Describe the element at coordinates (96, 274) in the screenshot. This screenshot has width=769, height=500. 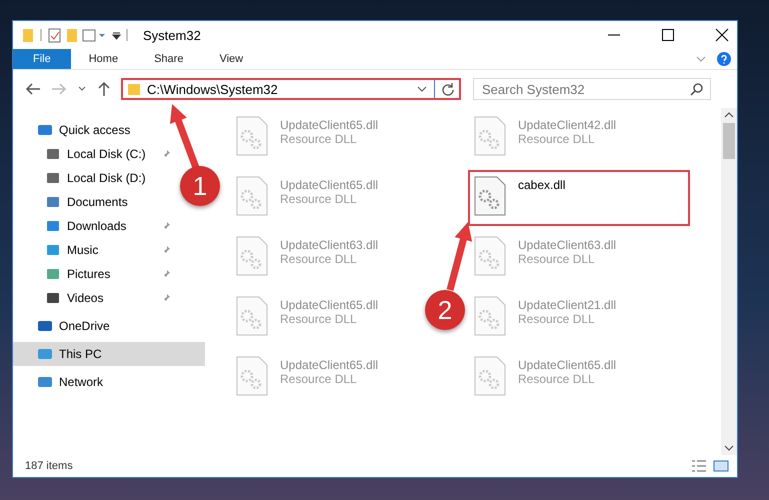
I see `sidebar-item: Pictures` at that location.